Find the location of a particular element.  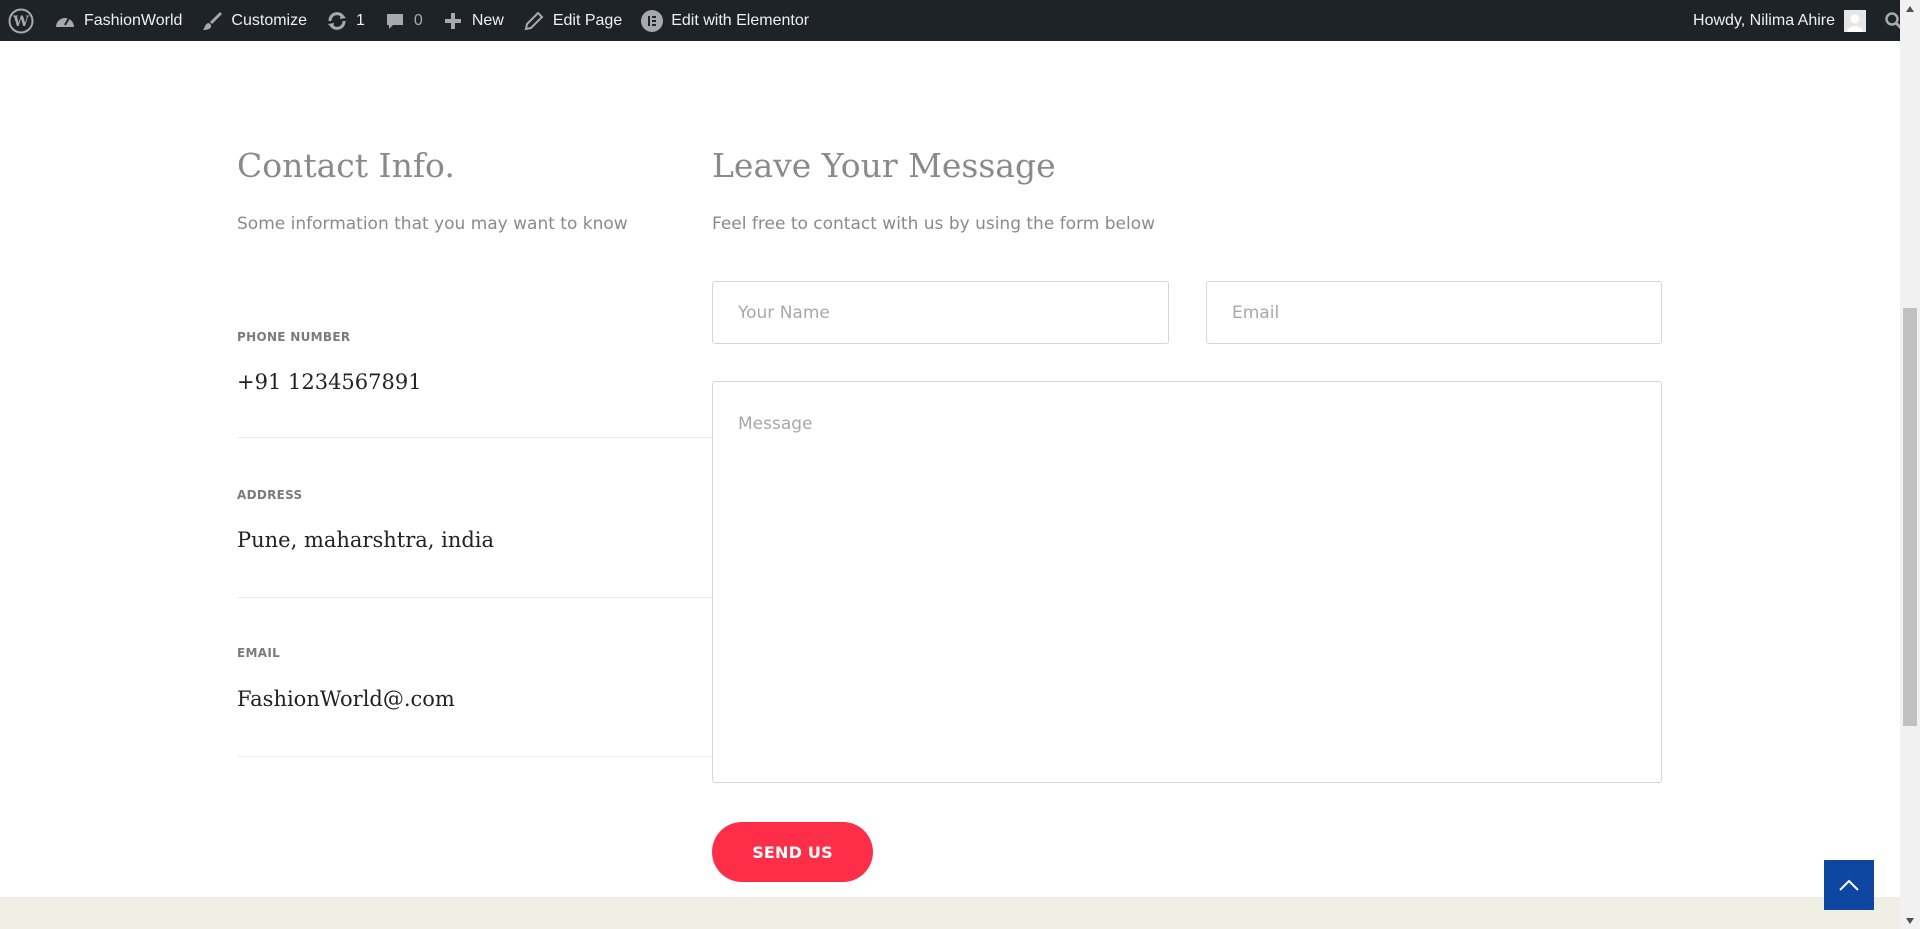

scrollbar-thumb is located at coordinates (1910, 517).